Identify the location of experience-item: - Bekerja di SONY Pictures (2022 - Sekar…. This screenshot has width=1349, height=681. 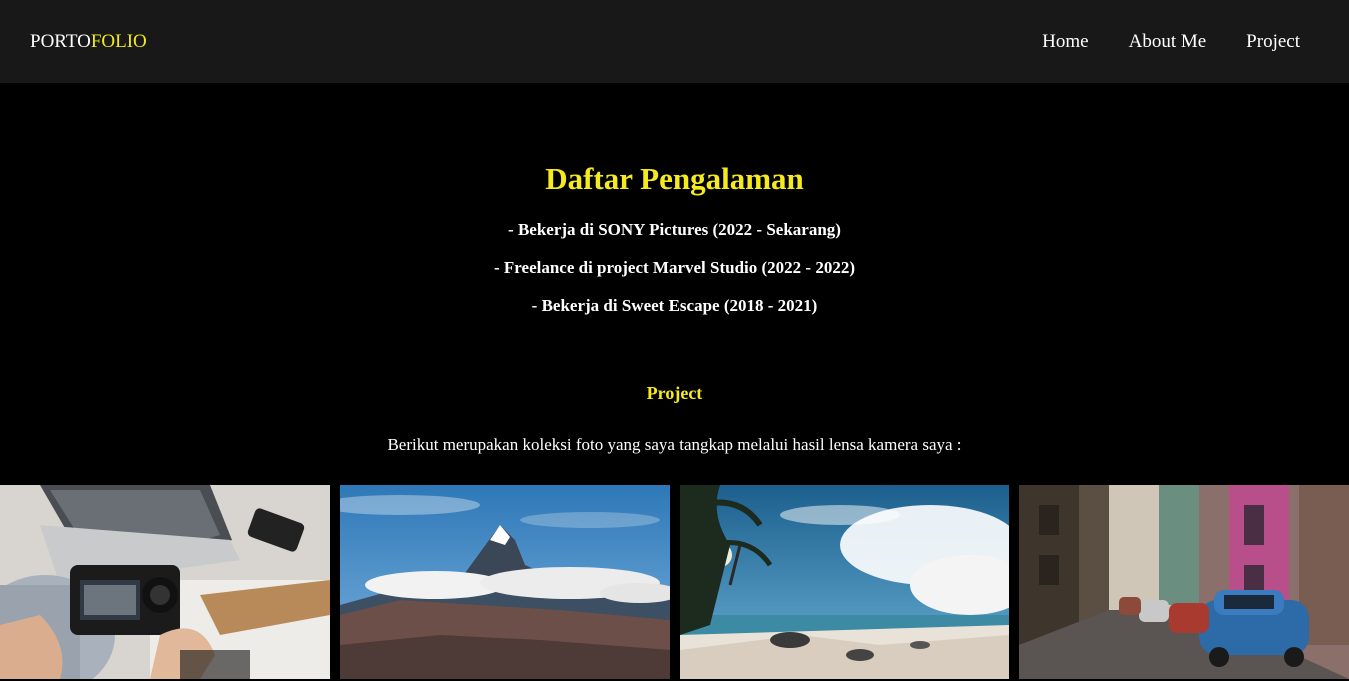
(674, 229).